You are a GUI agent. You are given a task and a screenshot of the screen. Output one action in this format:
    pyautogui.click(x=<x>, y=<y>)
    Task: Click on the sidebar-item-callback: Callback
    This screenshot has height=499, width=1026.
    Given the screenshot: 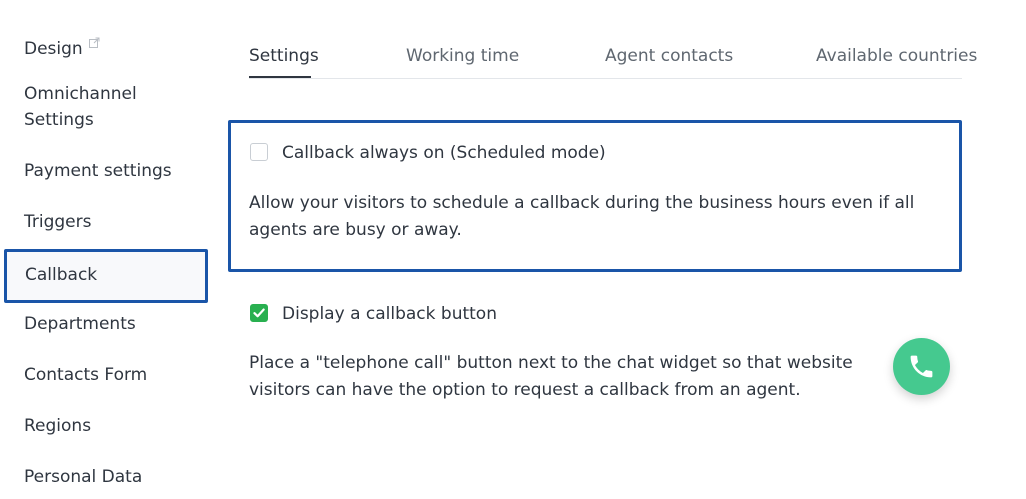 What is the action you would take?
    pyautogui.click(x=106, y=276)
    